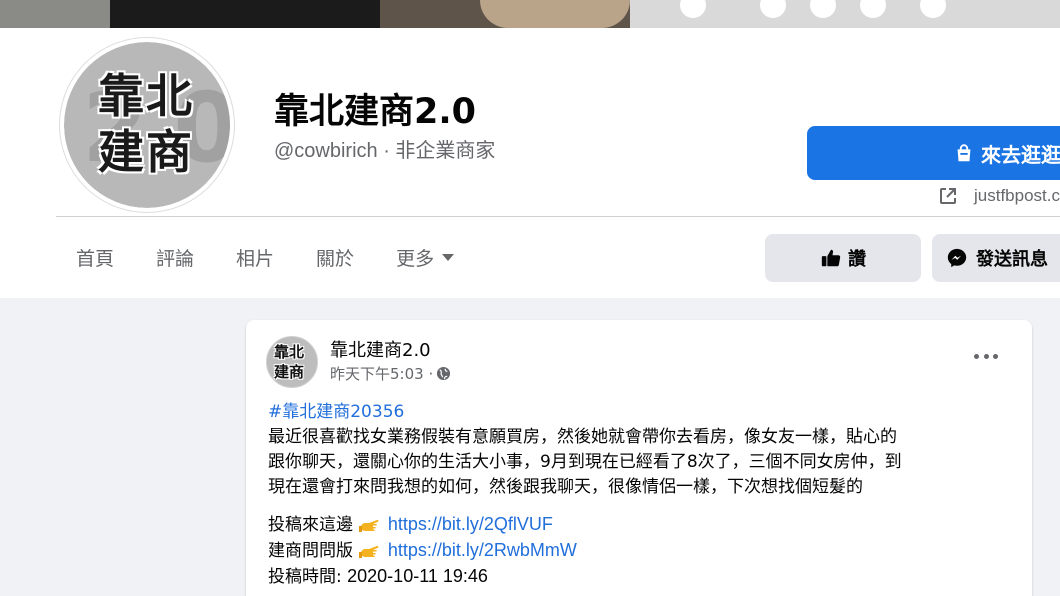  I want to click on avatar-logo-text: 靠北 建商, so click(146, 124).